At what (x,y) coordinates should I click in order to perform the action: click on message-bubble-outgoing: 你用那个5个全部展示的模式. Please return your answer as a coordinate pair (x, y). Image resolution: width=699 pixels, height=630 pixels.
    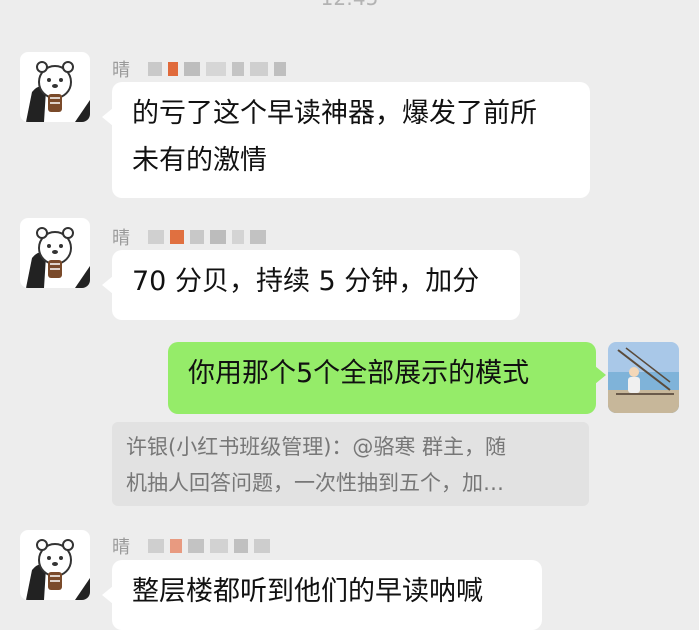
    Looking at the image, I should click on (387, 378).